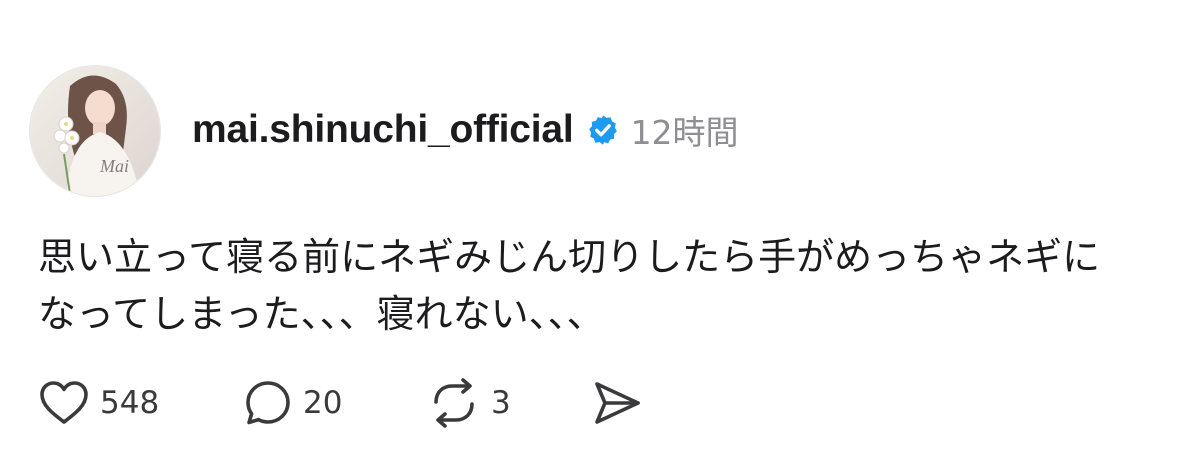 This screenshot has height=460, width=1179. Describe the element at coordinates (64, 402) in the screenshot. I see `heart-icon` at that location.